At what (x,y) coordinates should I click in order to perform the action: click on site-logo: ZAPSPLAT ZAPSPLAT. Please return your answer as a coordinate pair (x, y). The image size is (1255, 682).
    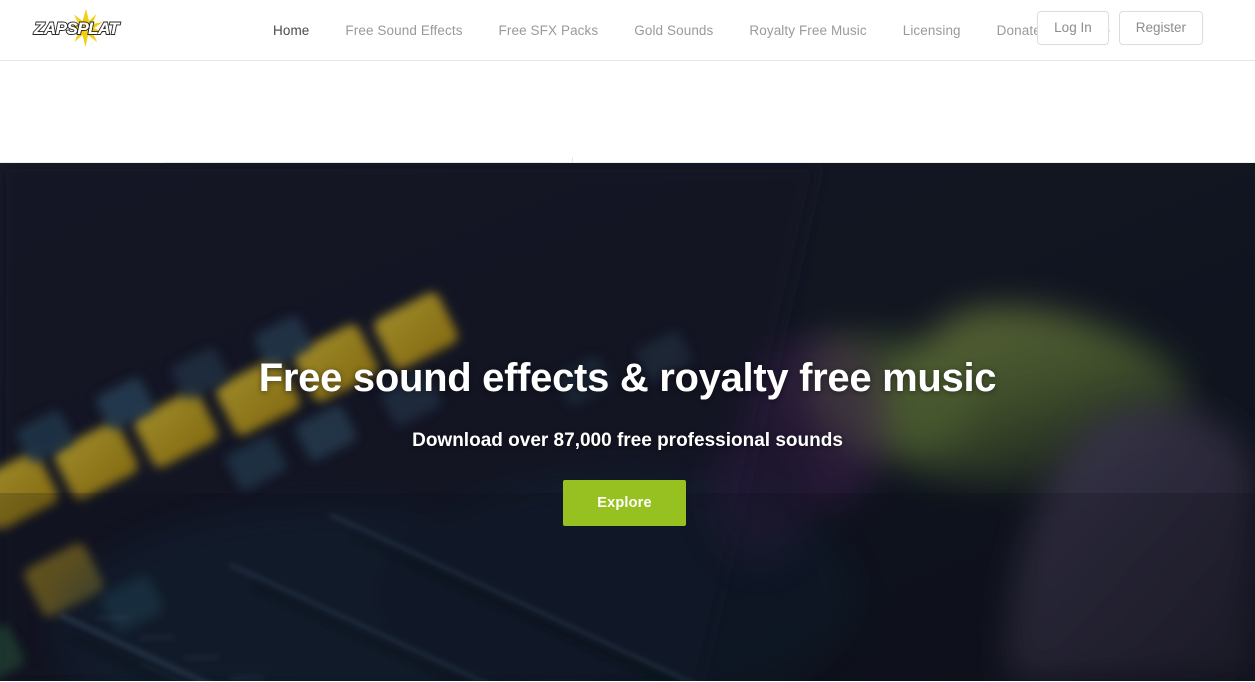
    Looking at the image, I should click on (85, 28).